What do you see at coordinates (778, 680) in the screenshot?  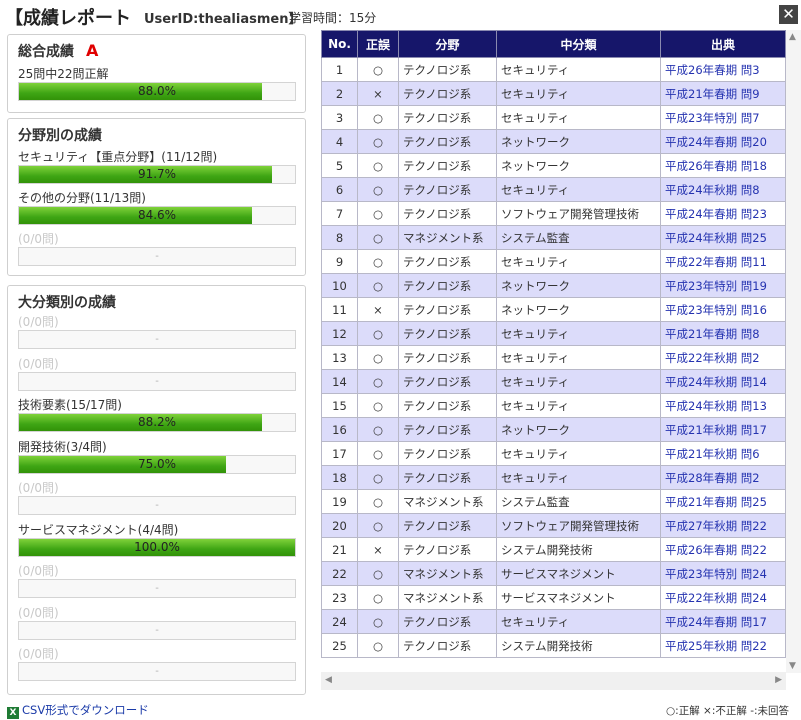 I see `scroll-right-arrow-icon: ▶` at bounding box center [778, 680].